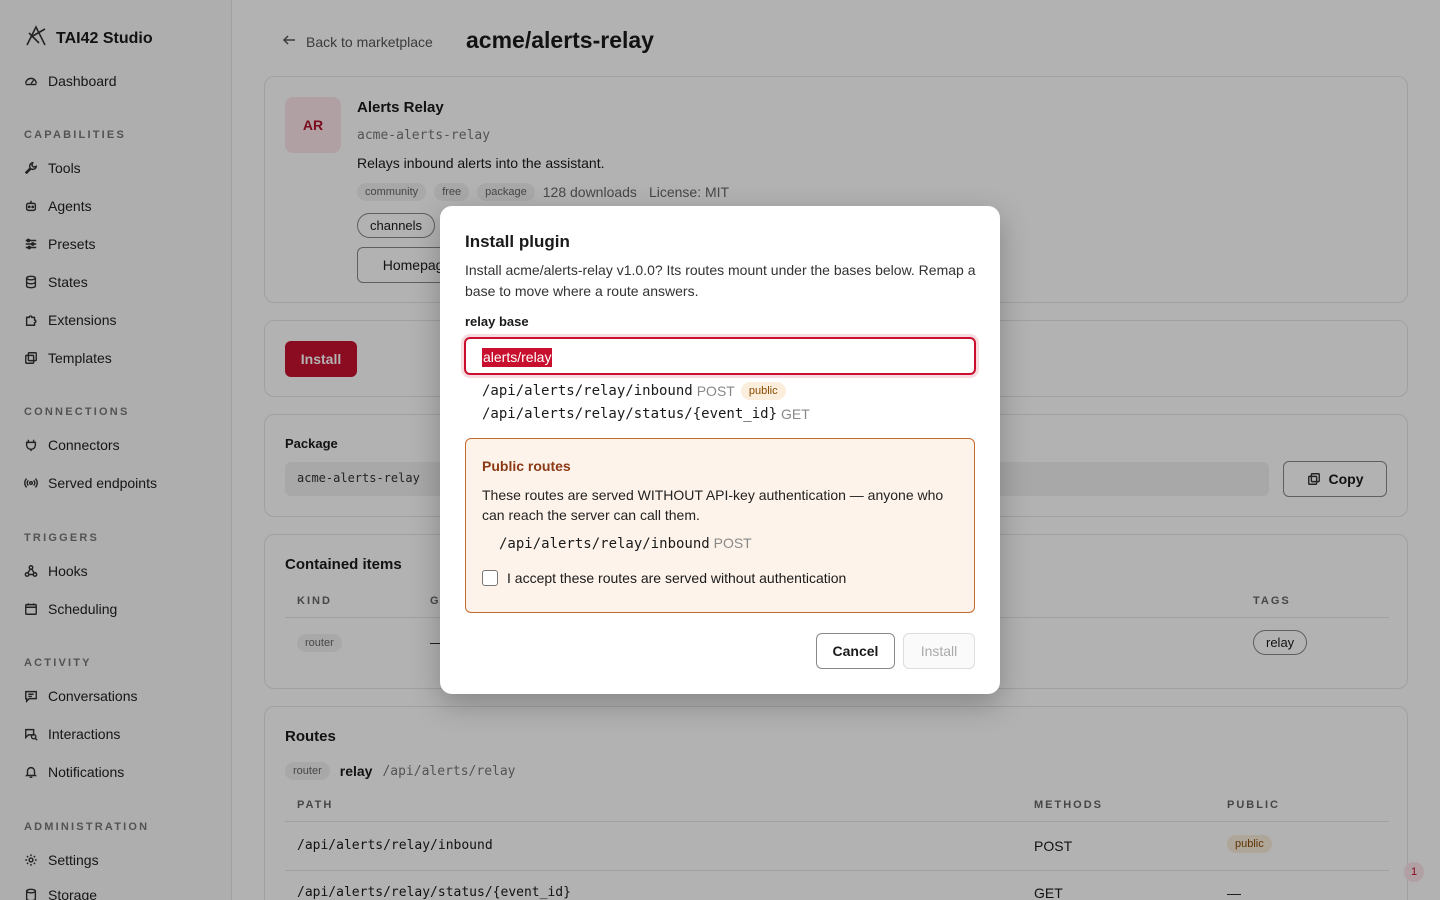  I want to click on route-method: GET, so click(795, 414).